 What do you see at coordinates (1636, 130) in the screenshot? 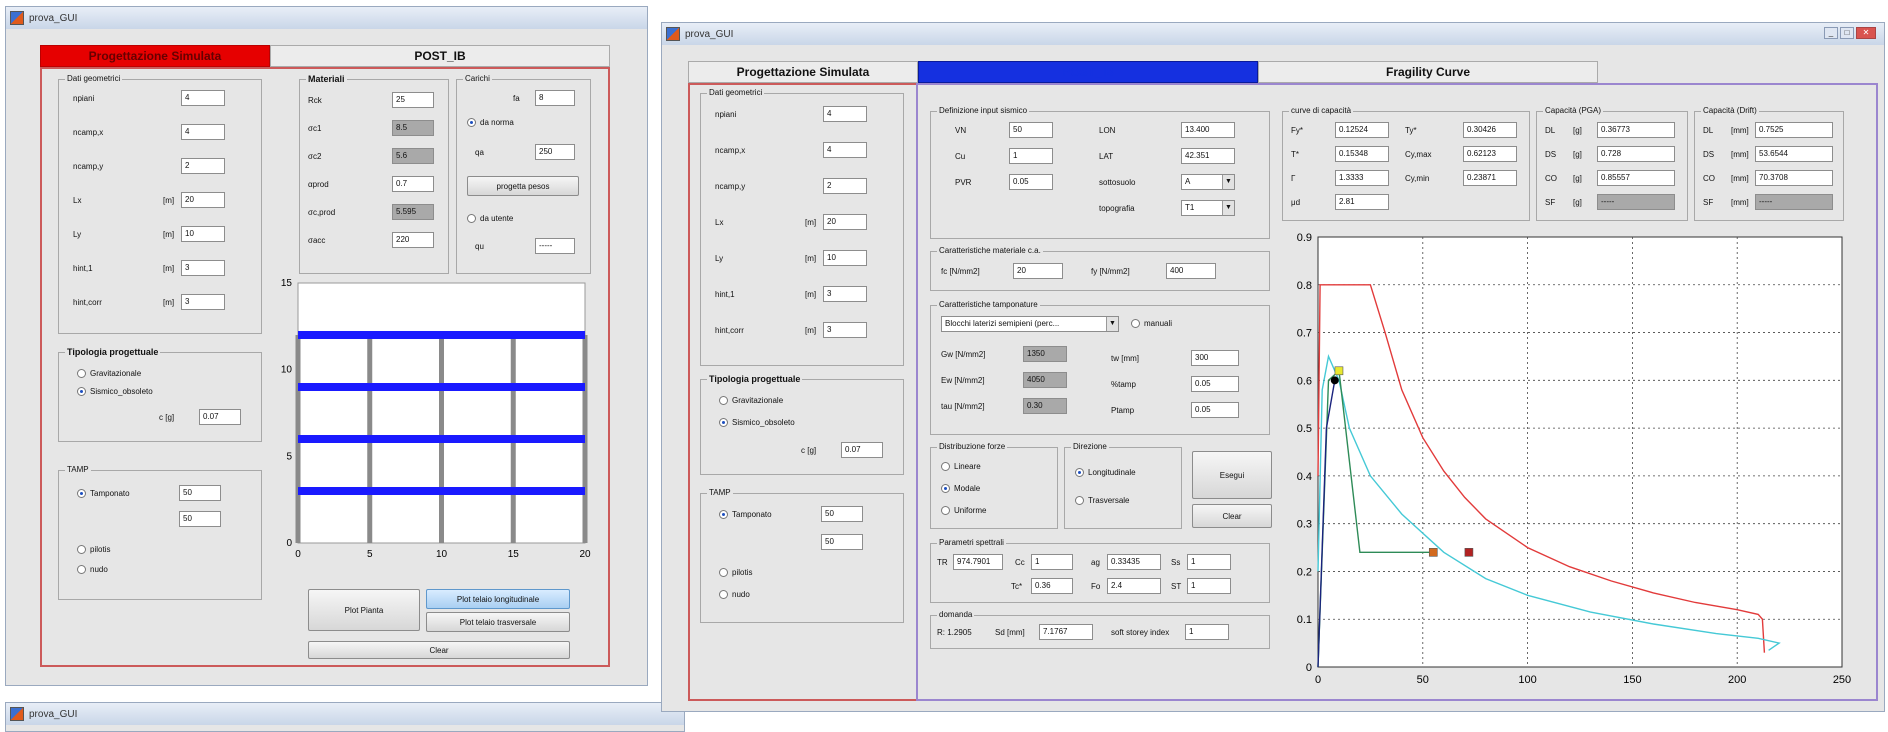
I see `capacity-input: 0.36773` at bounding box center [1636, 130].